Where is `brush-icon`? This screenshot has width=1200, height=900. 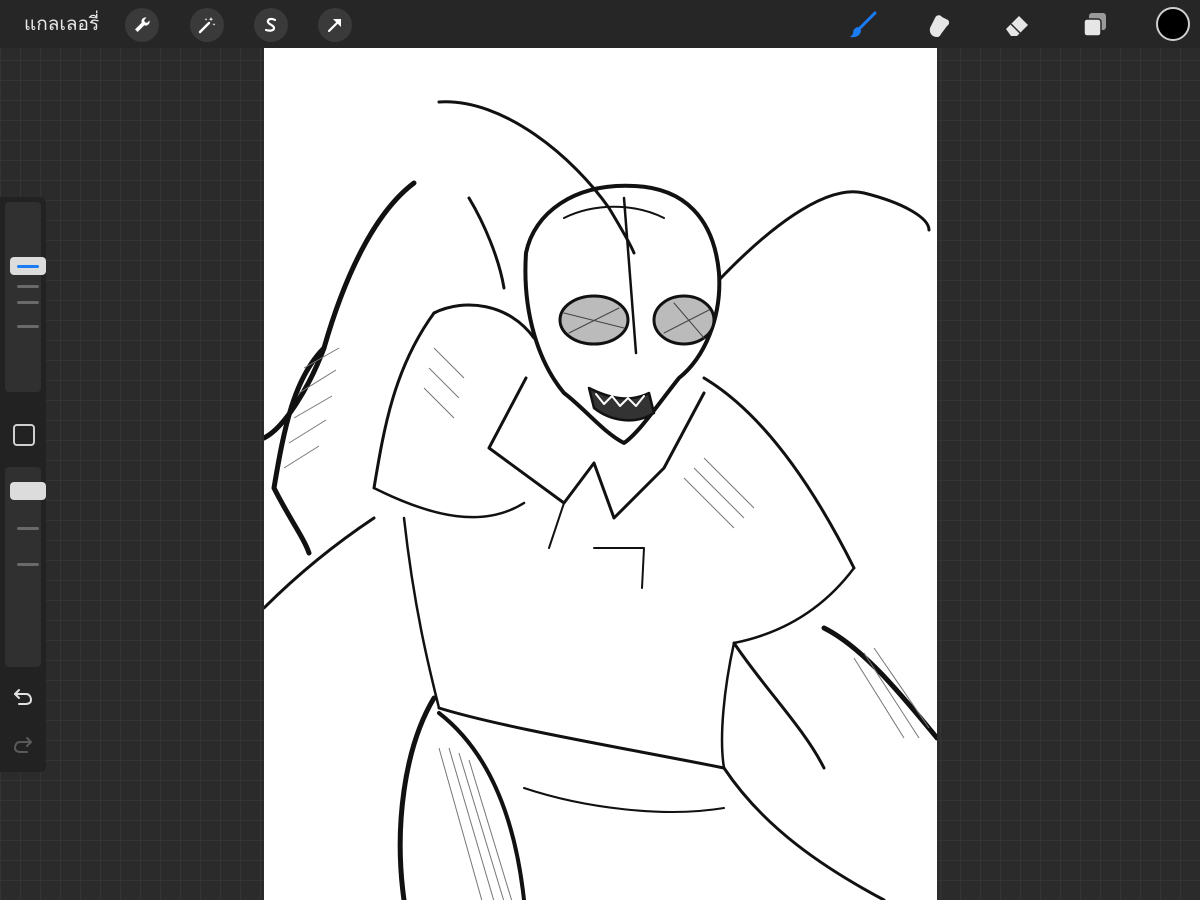
brush-icon is located at coordinates (863, 24).